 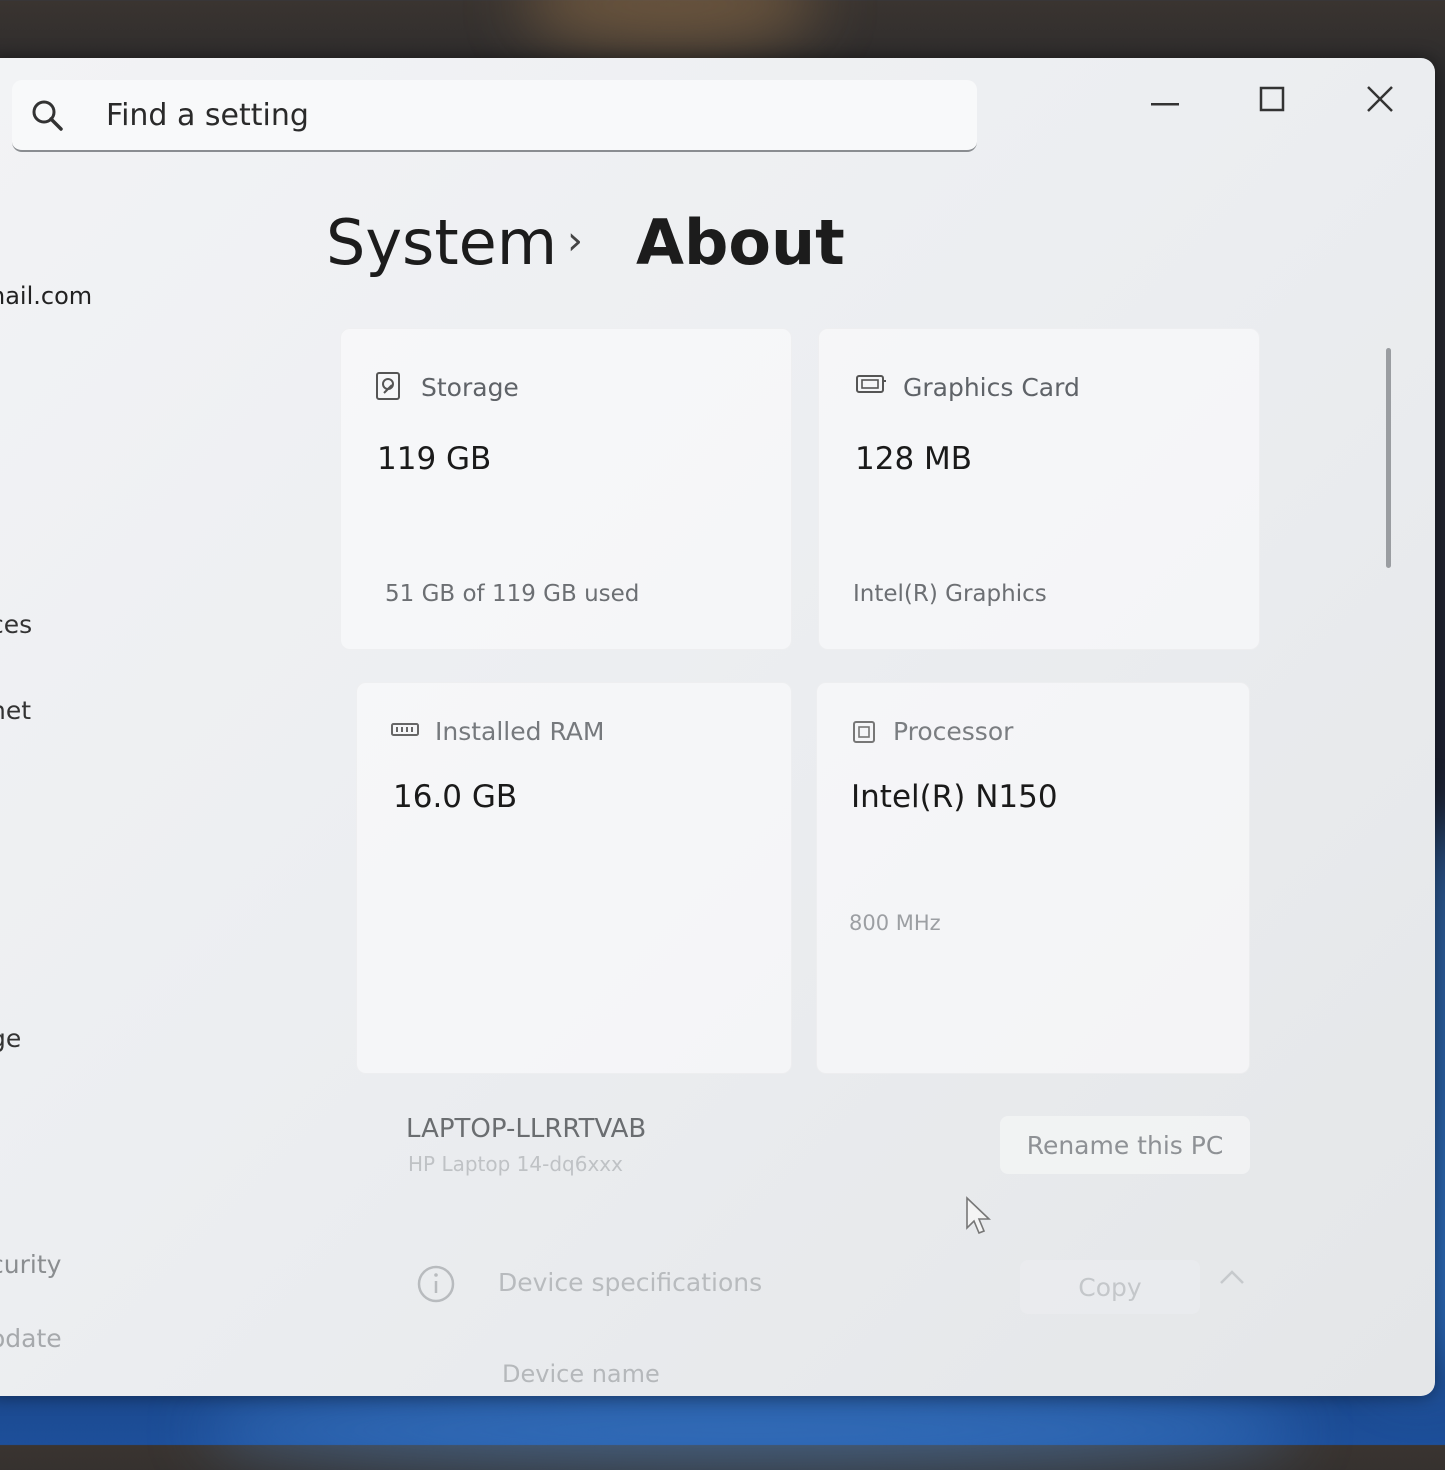 I want to click on ram-icon, so click(x=405, y=732).